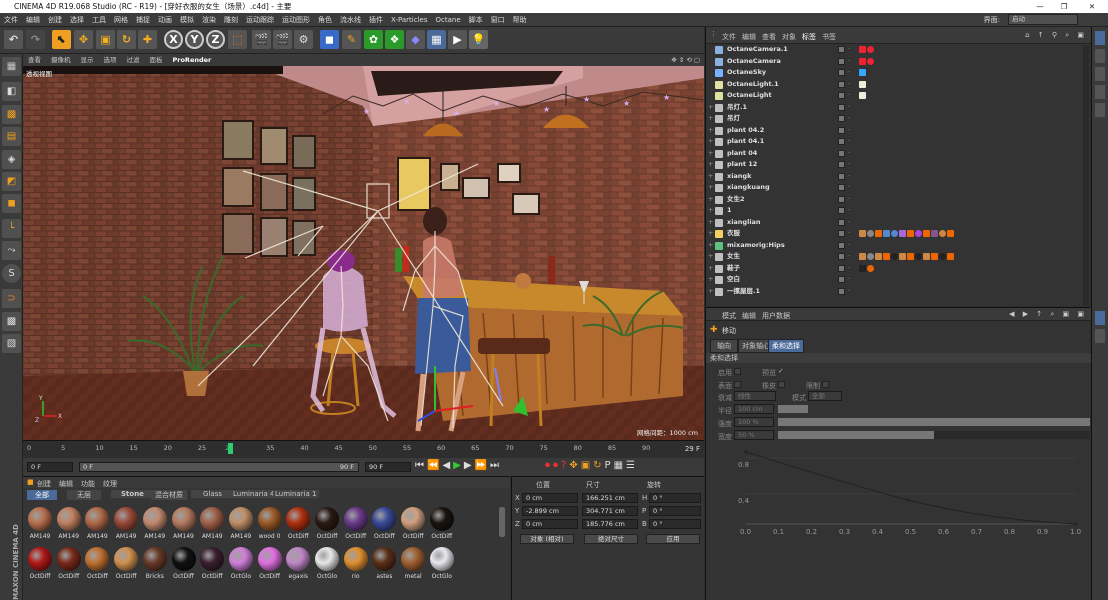  I want to click on rubber-checkbox, so click(781, 384).